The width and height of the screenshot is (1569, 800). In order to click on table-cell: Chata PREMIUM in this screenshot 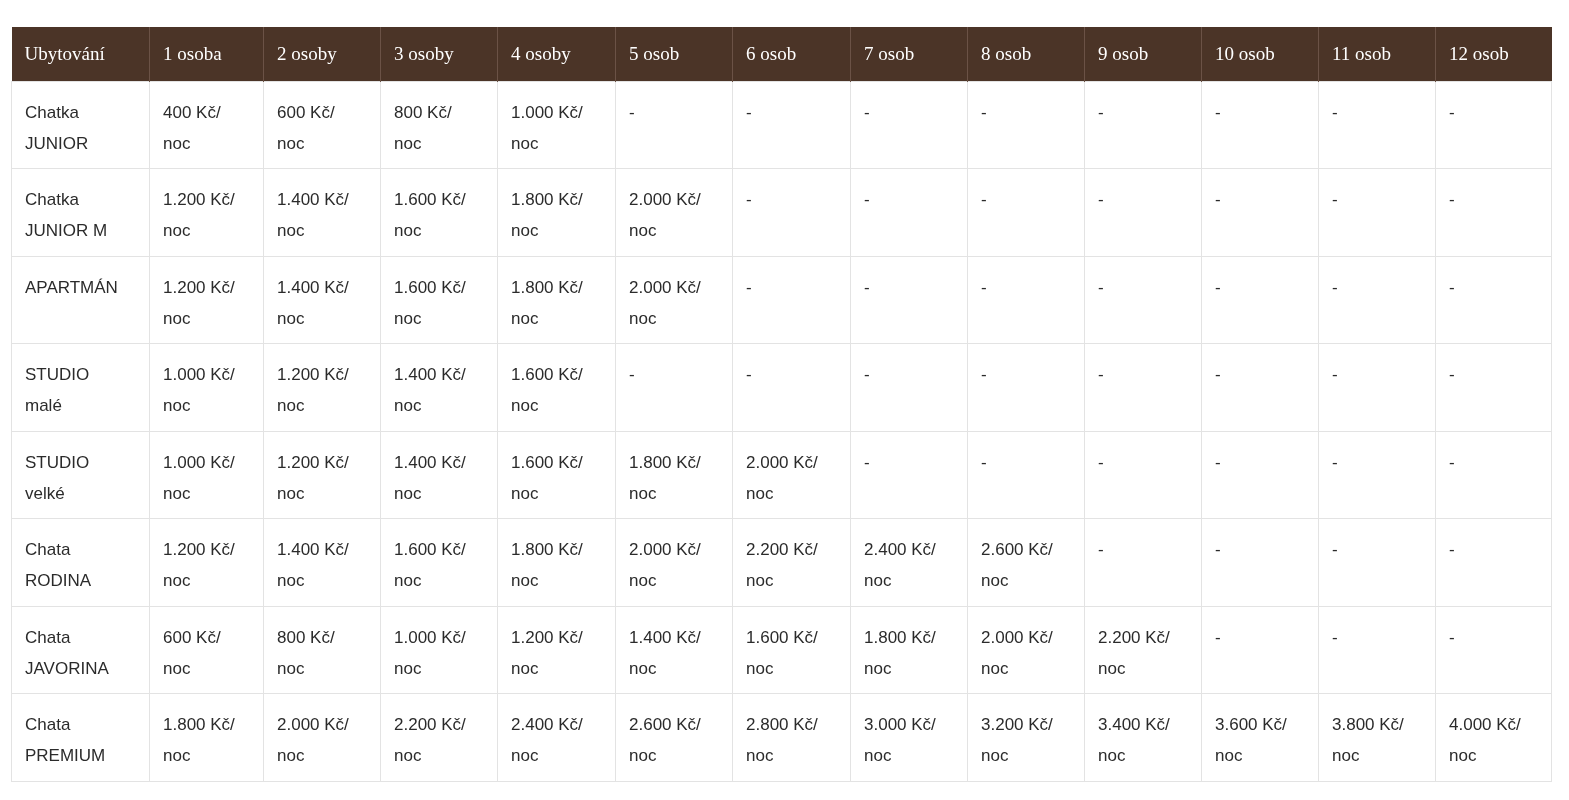, I will do `click(80, 737)`.